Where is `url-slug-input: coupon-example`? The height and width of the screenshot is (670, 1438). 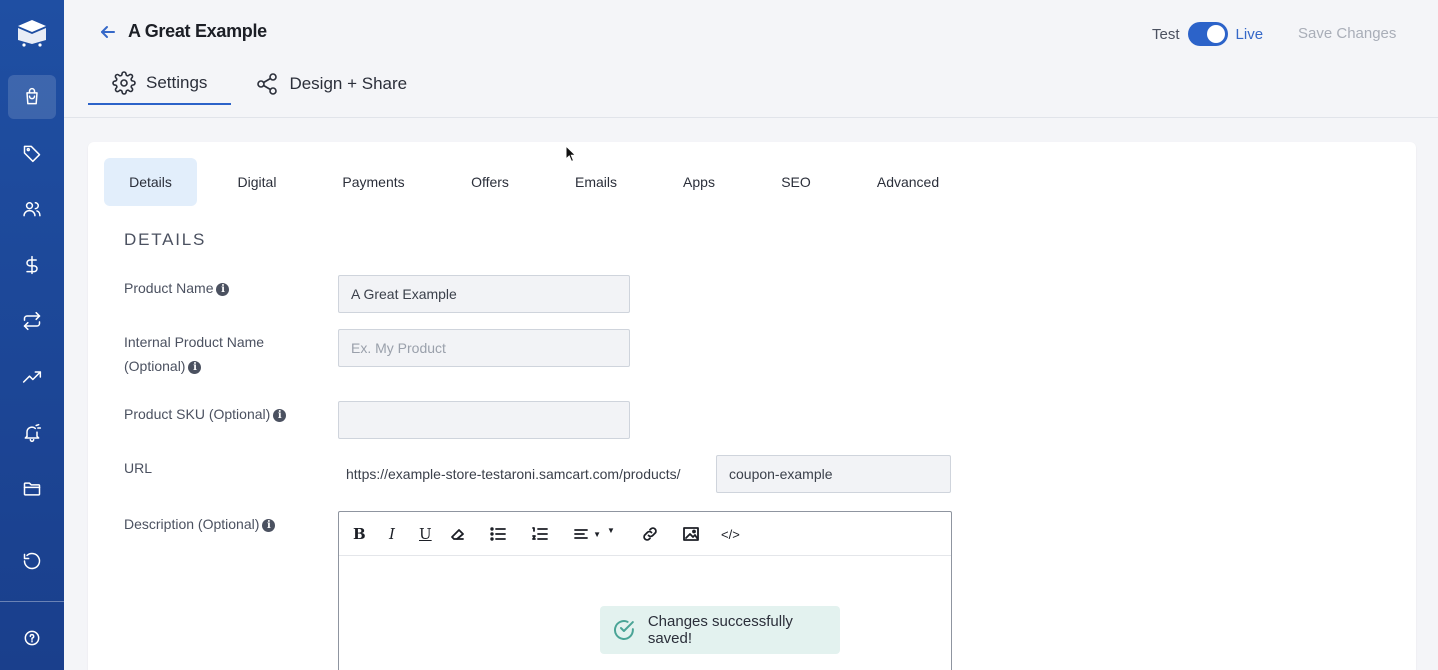
url-slug-input: coupon-example is located at coordinates (833, 474).